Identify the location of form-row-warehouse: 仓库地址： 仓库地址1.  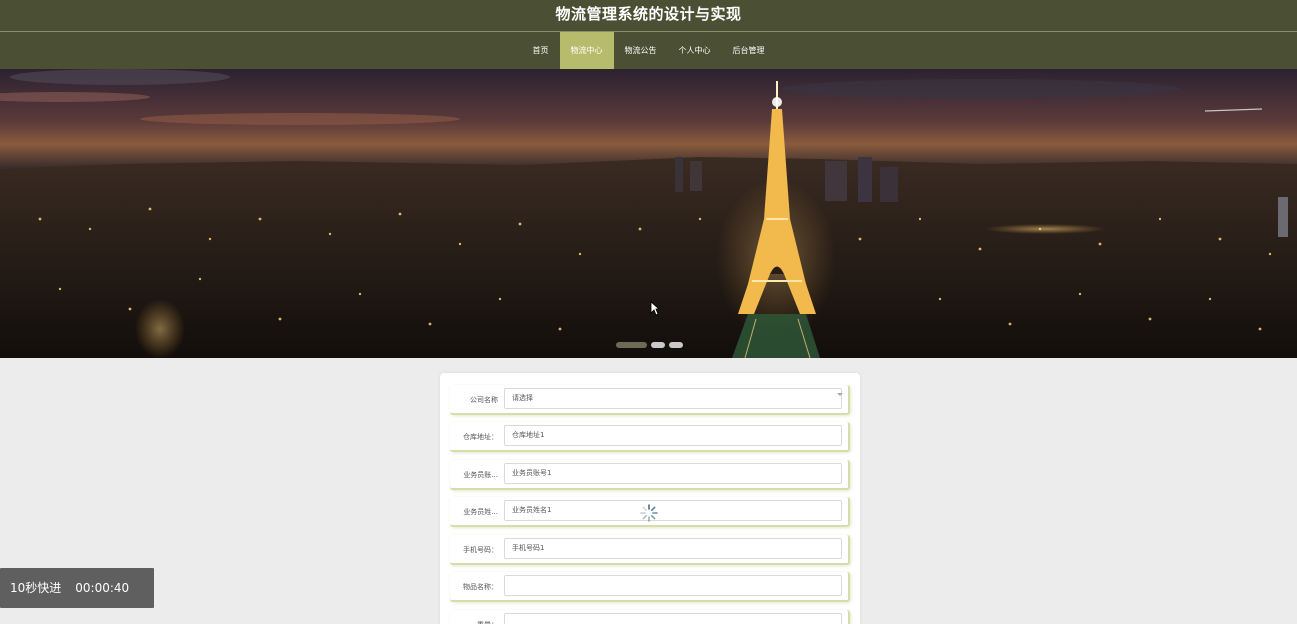
(650, 437).